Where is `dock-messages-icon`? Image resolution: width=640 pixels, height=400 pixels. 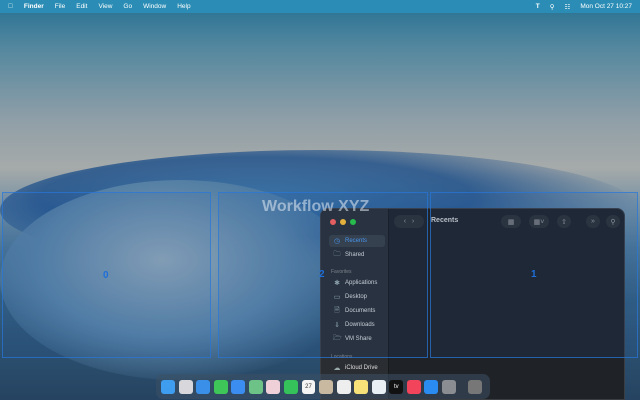
dock-messages-icon is located at coordinates (220, 386).